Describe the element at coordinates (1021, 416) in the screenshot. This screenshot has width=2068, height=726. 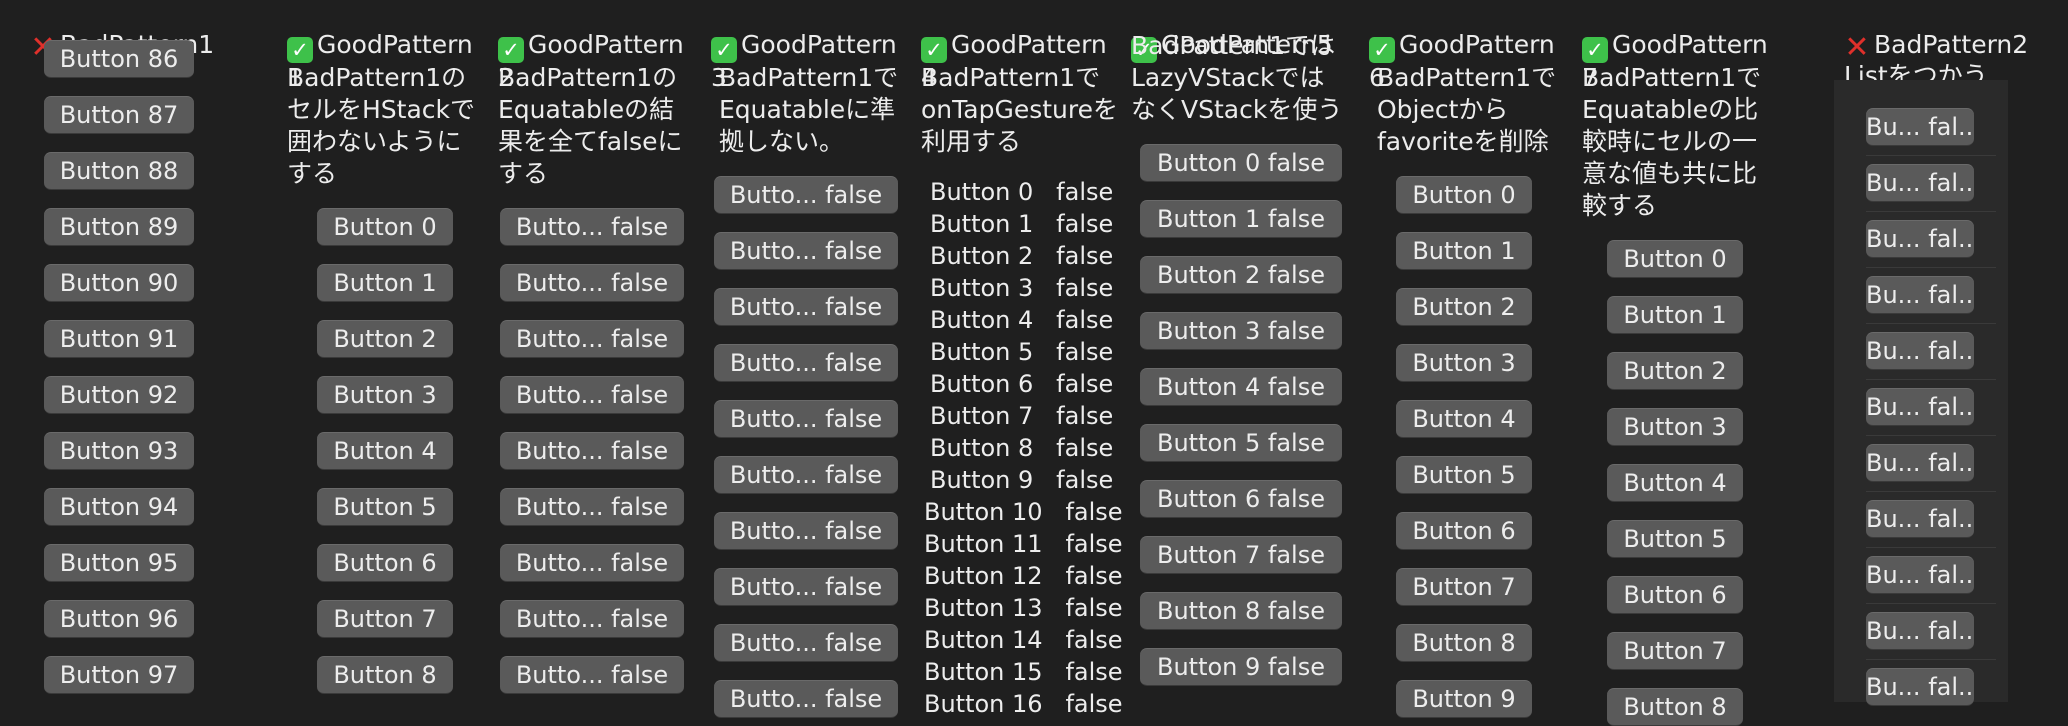
I see `tap-row: Button 7 false` at that location.